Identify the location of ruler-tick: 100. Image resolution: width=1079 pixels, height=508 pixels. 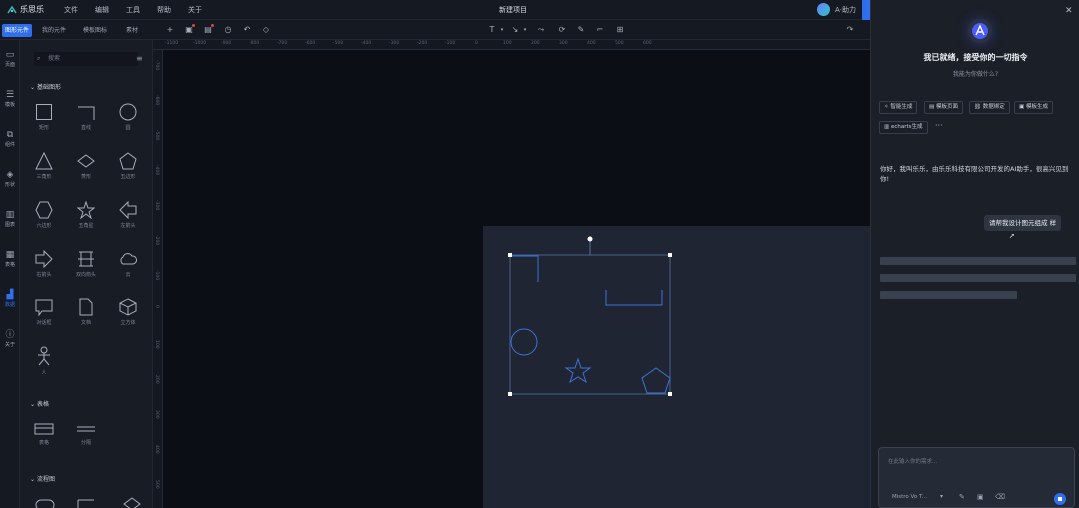
(507, 43).